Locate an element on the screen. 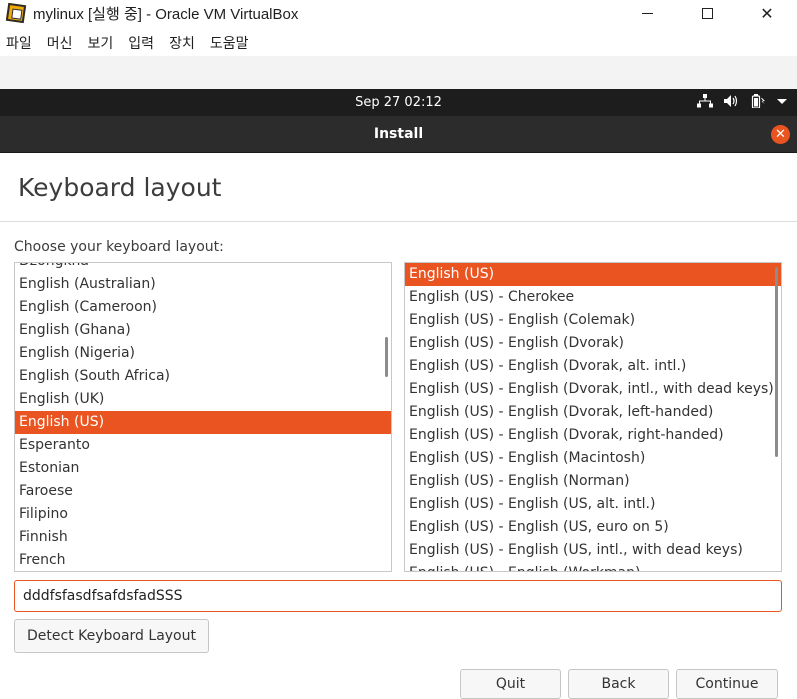 This screenshot has height=699, width=797. menu-input: 입력 is located at coordinates (141, 43).